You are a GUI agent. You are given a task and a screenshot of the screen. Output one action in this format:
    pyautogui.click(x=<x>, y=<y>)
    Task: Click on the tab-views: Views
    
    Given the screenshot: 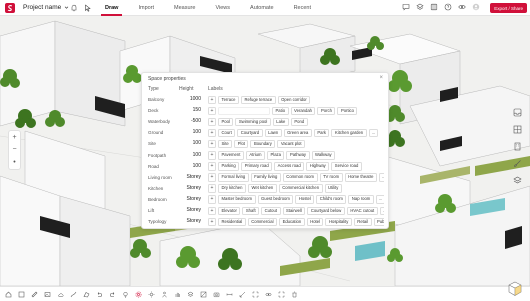 What is the action you would take?
    pyautogui.click(x=222, y=8)
    